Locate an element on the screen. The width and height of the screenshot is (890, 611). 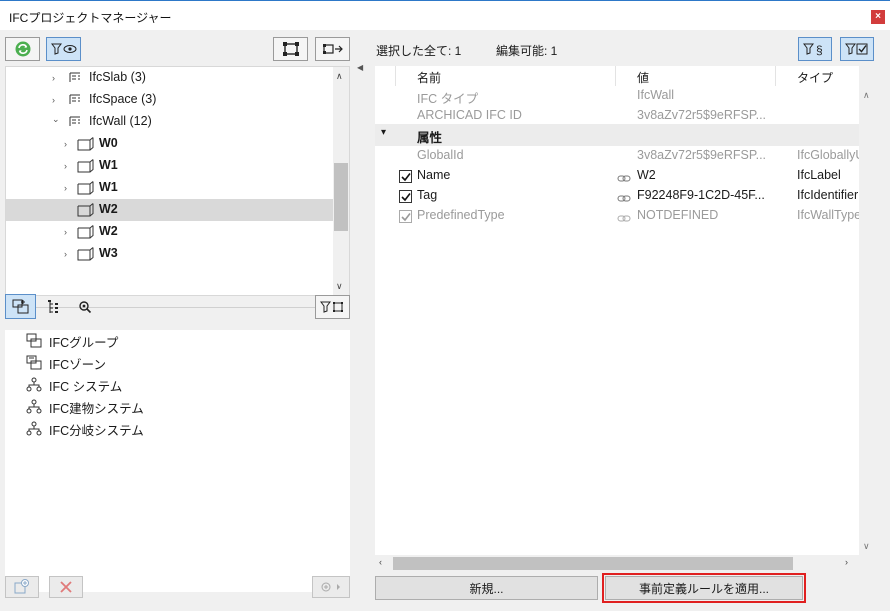
attr-name: PredefinedType is located at coordinates (461, 215).